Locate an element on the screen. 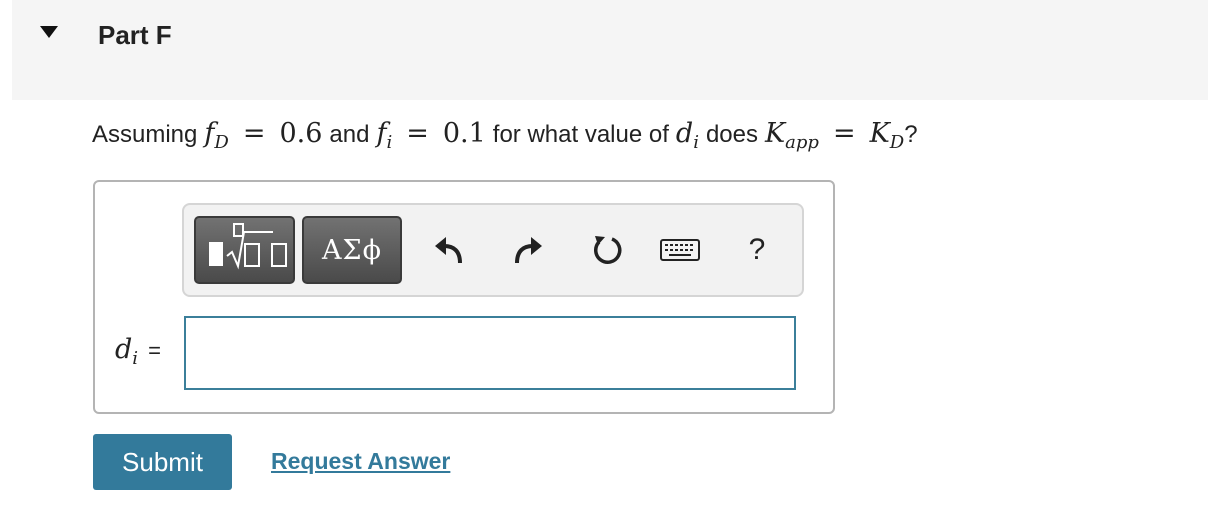 Image resolution: width=1208 pixels, height=514 pixels. undo-icon is located at coordinates (448, 250).